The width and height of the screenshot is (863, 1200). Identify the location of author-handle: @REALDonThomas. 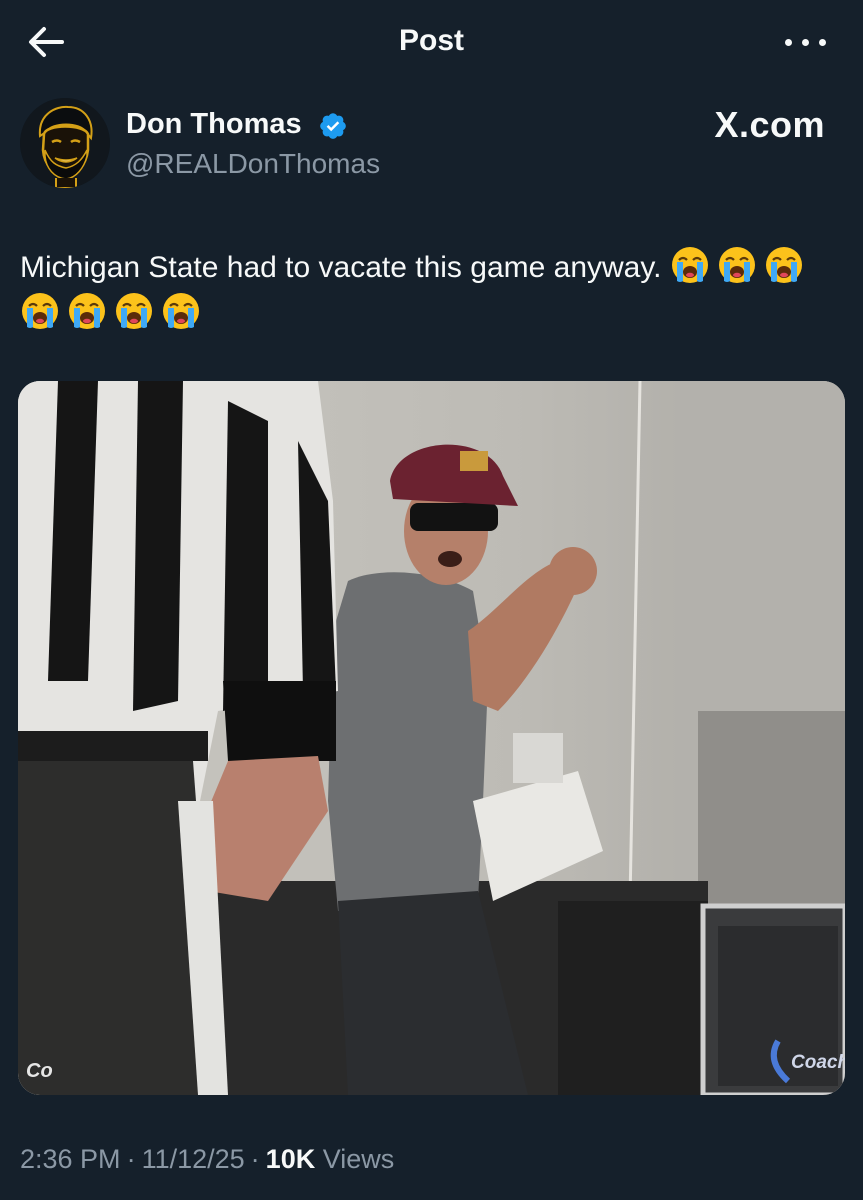
(253, 164).